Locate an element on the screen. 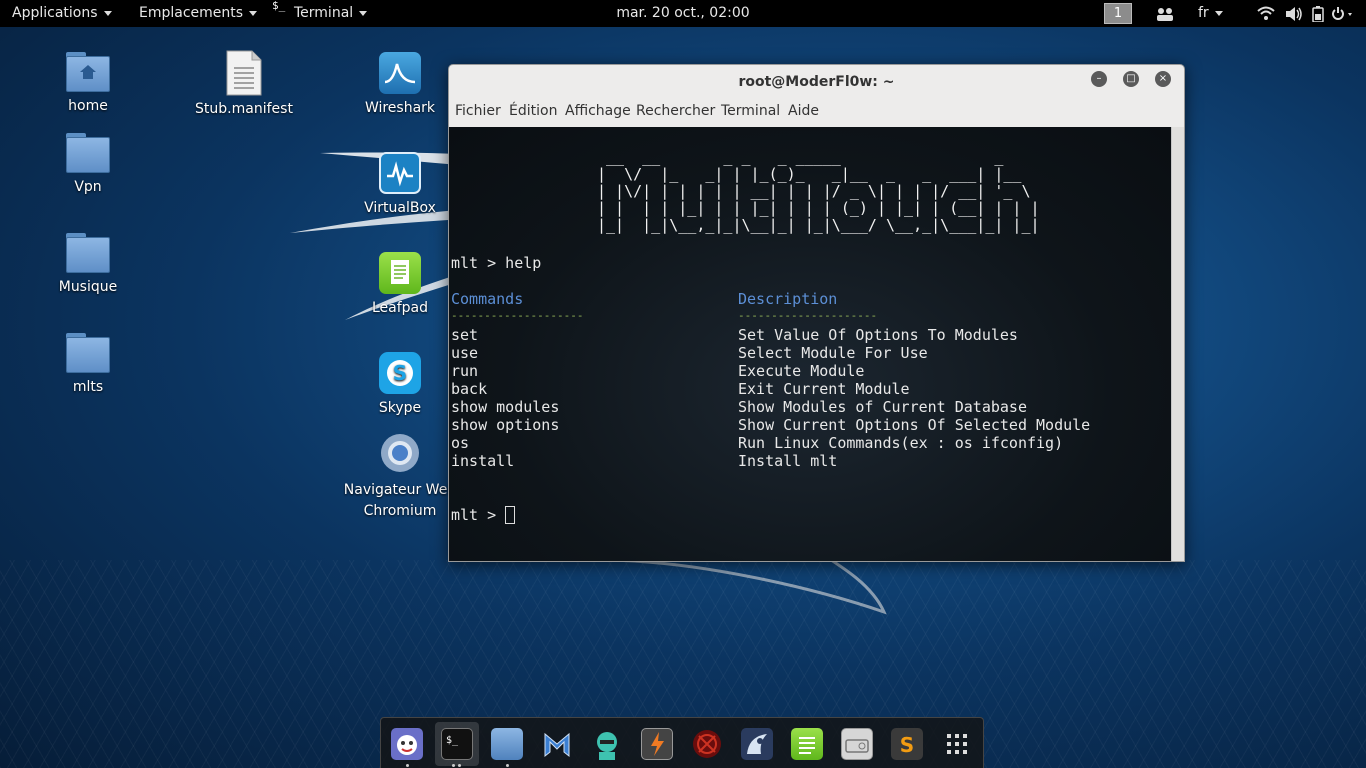  menu-rechercher: Rechercher is located at coordinates (675, 111).